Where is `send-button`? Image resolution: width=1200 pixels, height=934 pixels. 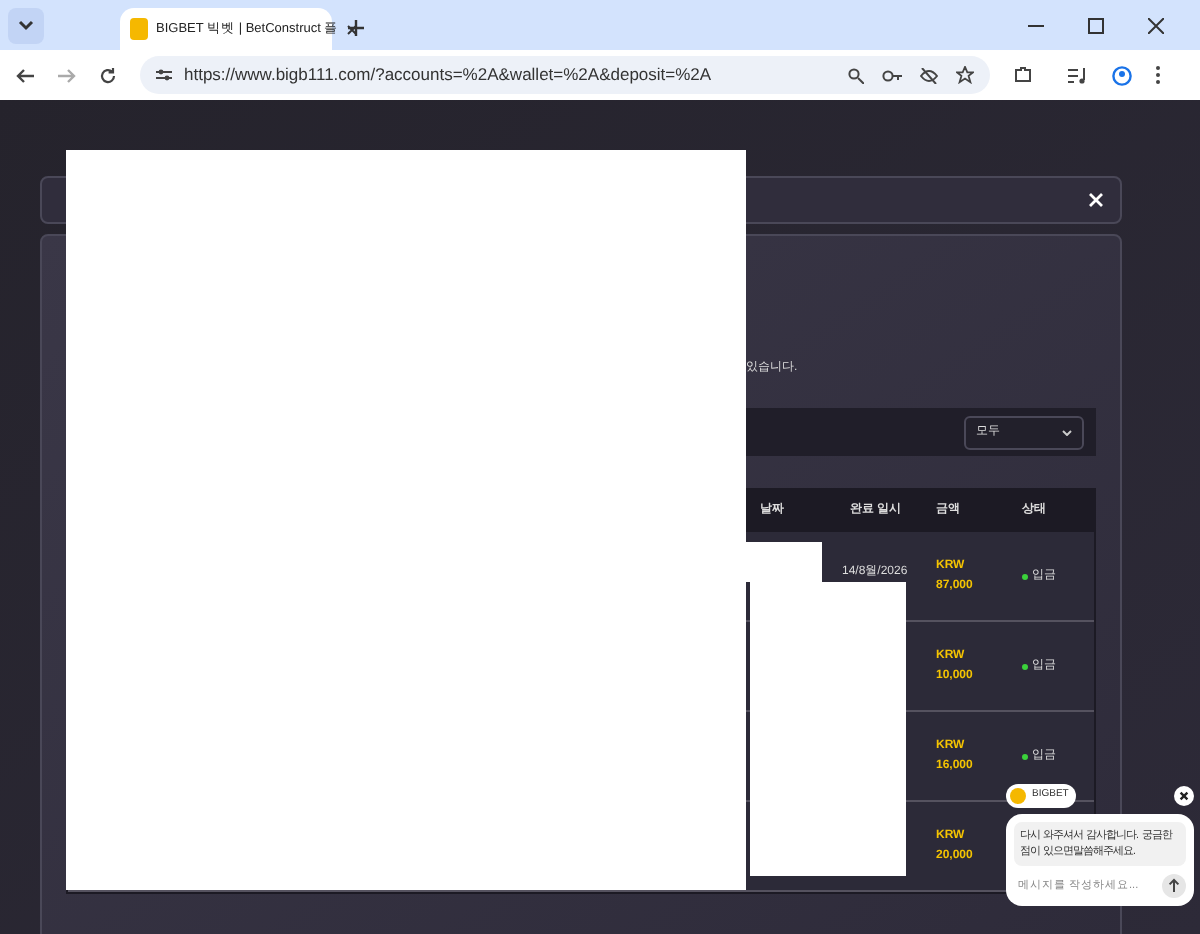
send-button is located at coordinates (1174, 886).